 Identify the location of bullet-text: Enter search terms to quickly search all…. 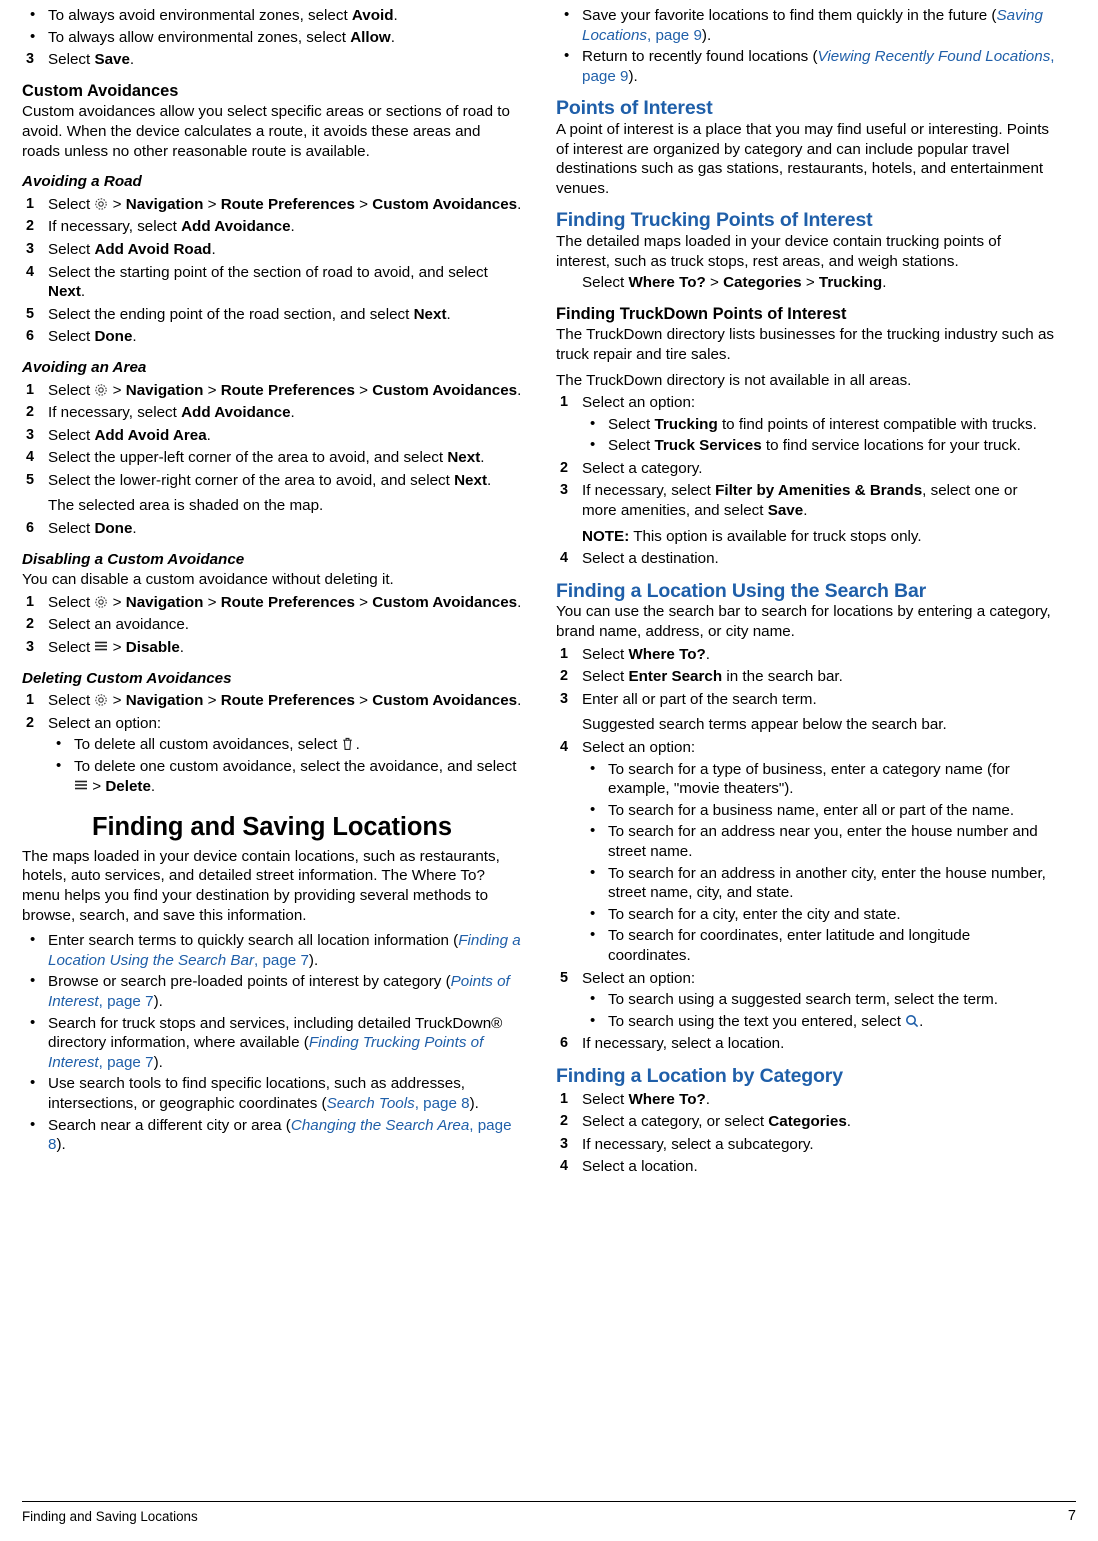
(253, 941).